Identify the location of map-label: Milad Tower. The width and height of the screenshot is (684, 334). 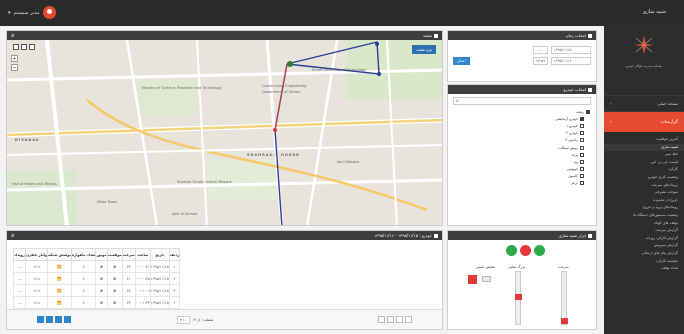
(107, 202).